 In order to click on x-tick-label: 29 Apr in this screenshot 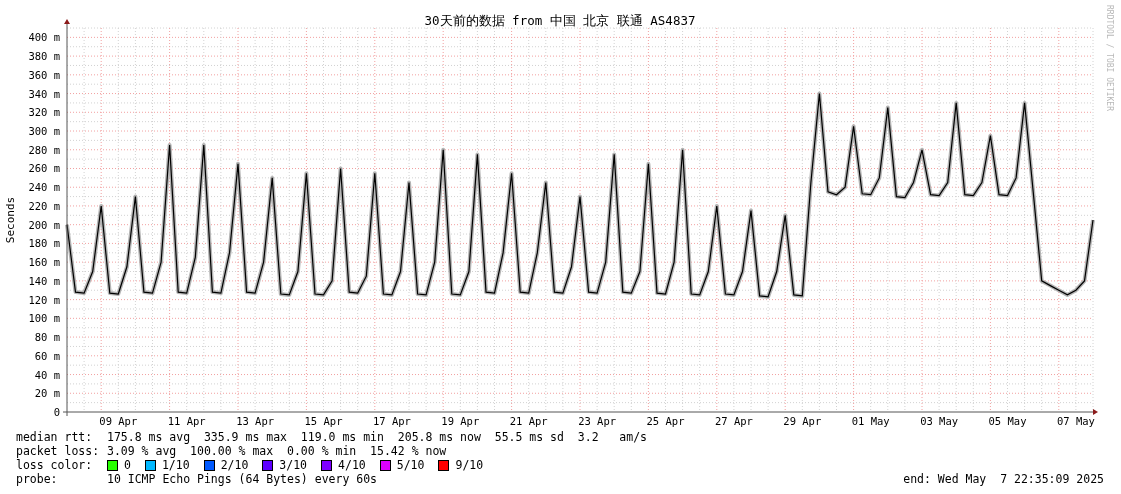, I will do `click(802, 421)`.